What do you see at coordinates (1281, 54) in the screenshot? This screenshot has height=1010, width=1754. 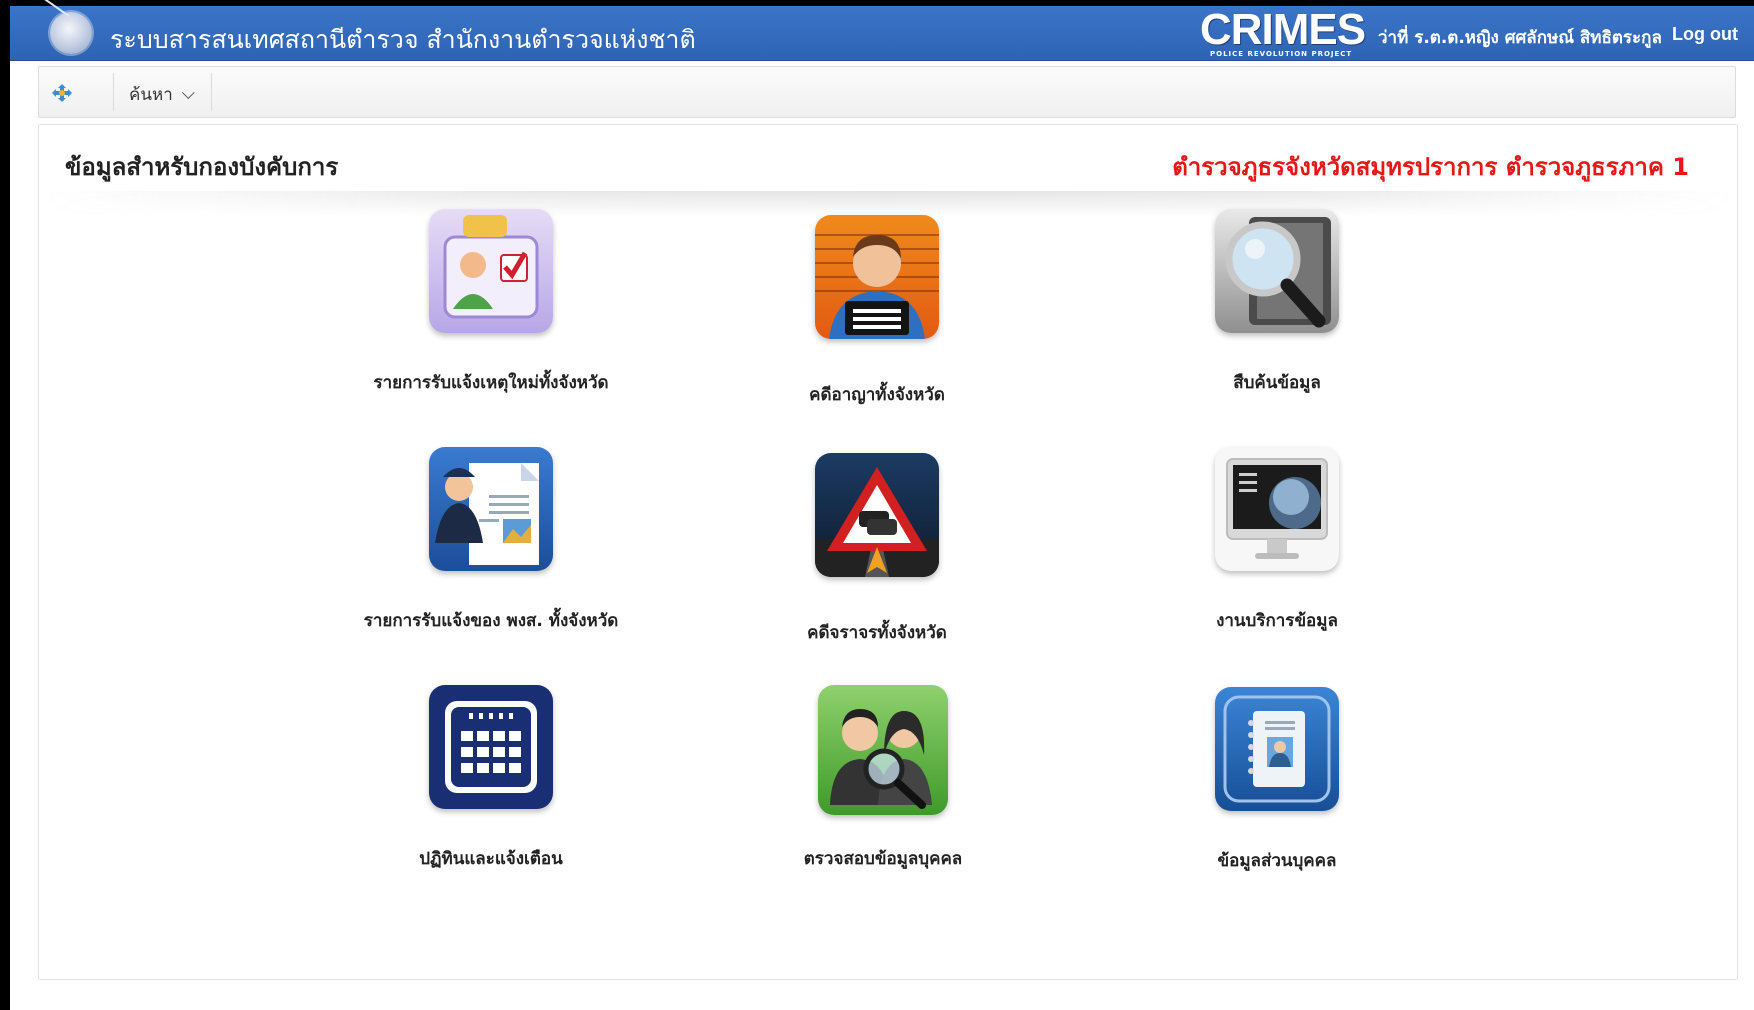 I see `brand-subtitle: POLICE REVOLUTION PROJECT` at bounding box center [1281, 54].